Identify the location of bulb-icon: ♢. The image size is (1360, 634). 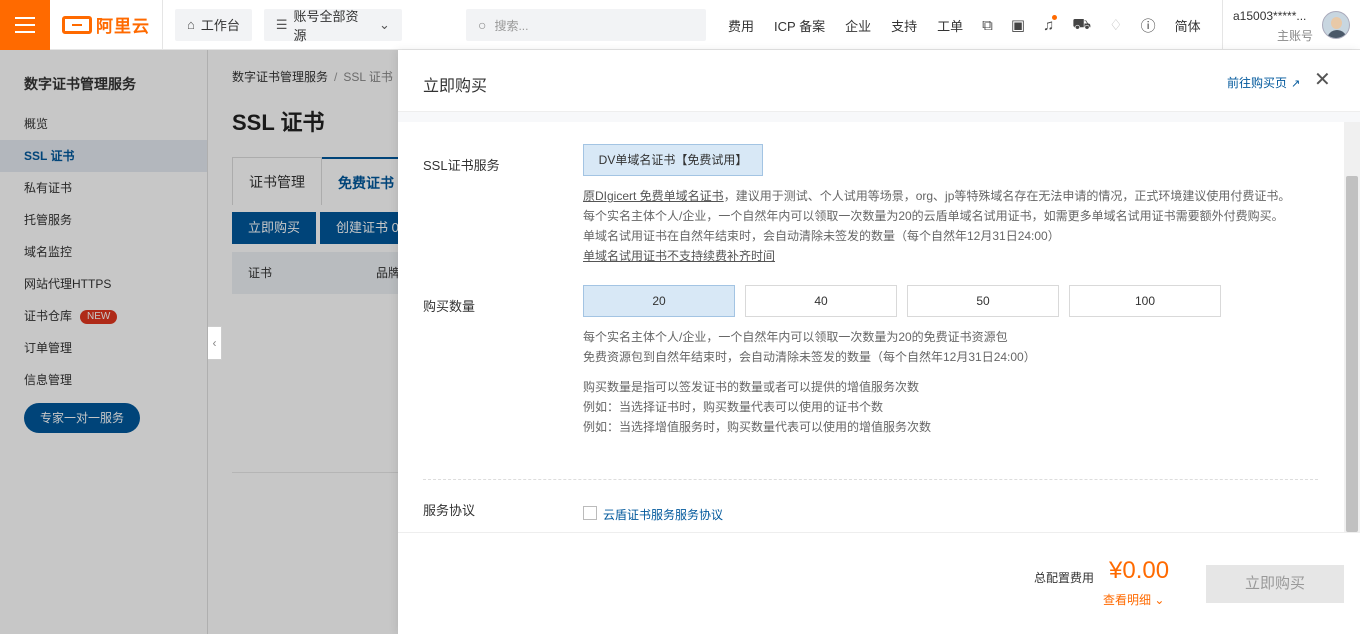
(1115, 25).